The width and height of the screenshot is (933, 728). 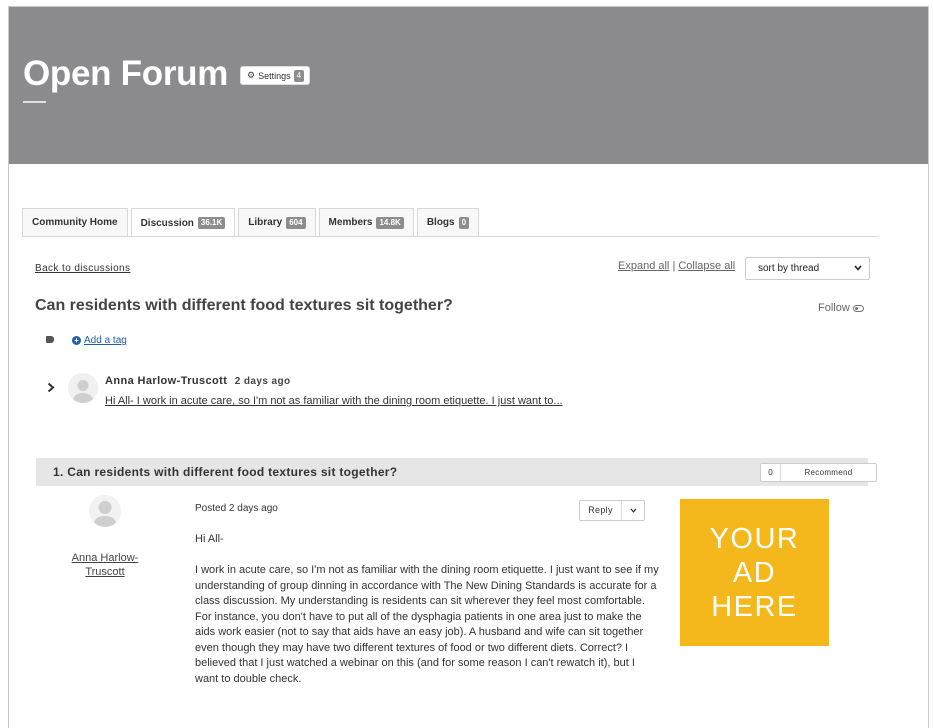 I want to click on recommend-button: 0 Recommend, so click(x=818, y=472).